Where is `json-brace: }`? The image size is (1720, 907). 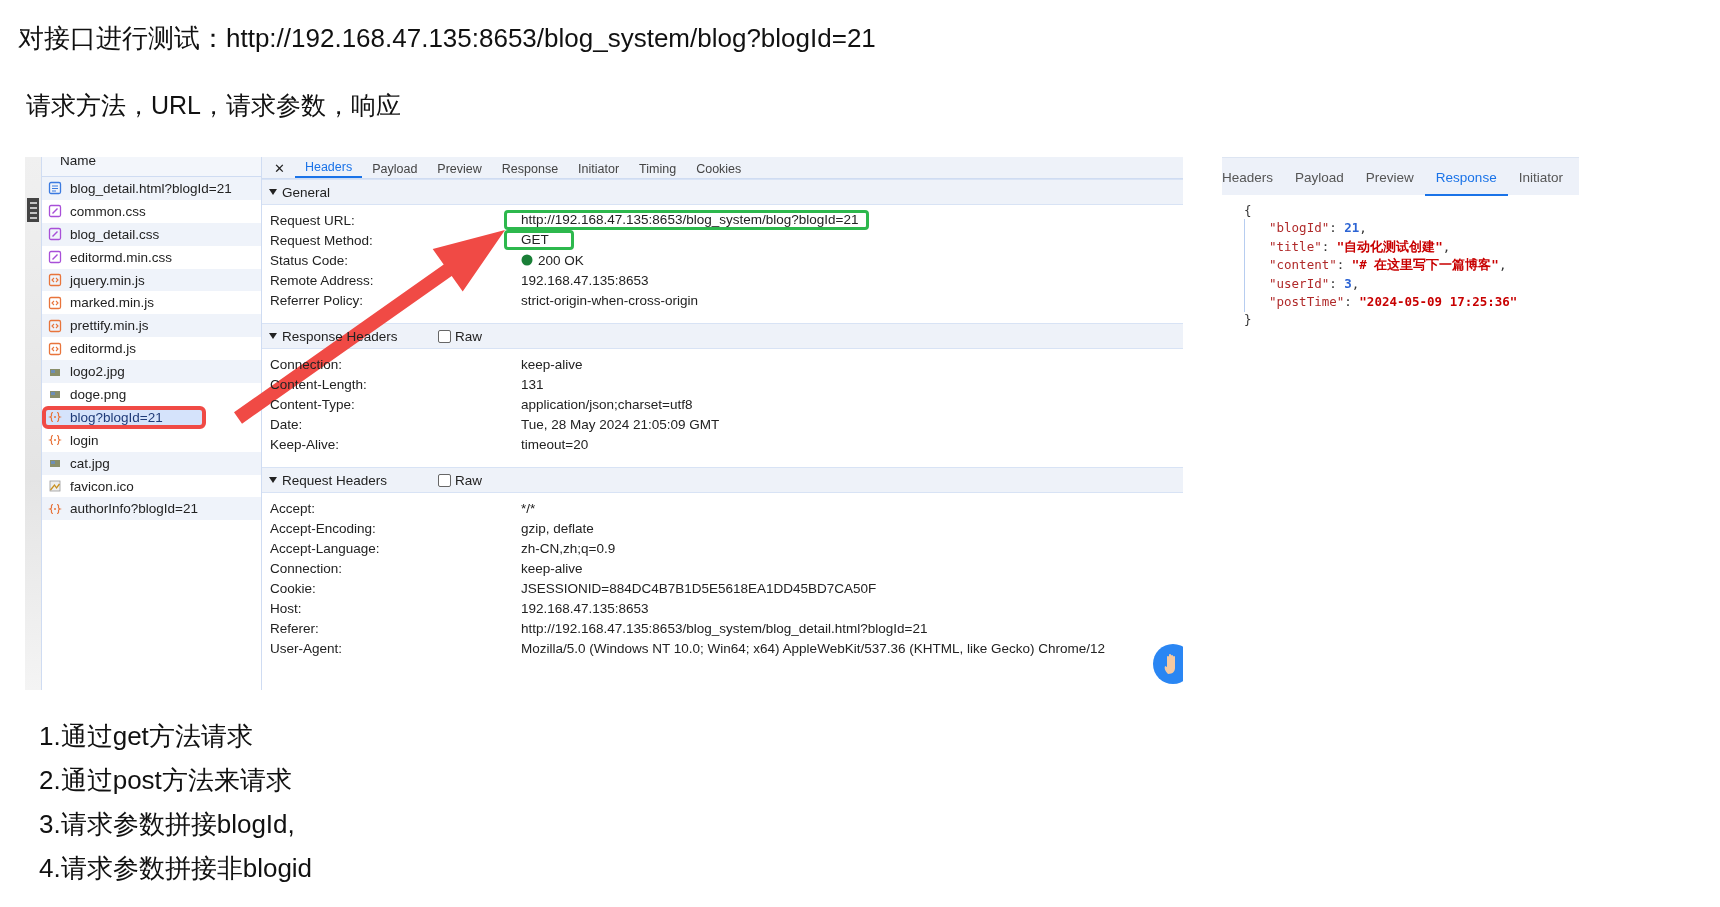
json-brace: } is located at coordinates (1248, 319).